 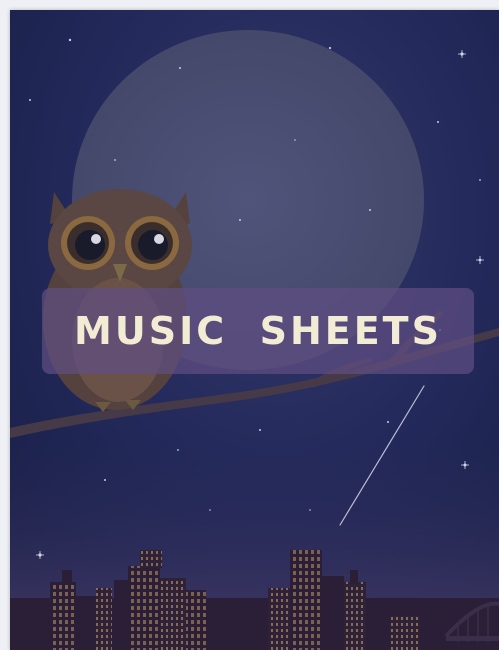 I want to click on title-banner: MUSIC SHEETS, so click(x=258, y=331).